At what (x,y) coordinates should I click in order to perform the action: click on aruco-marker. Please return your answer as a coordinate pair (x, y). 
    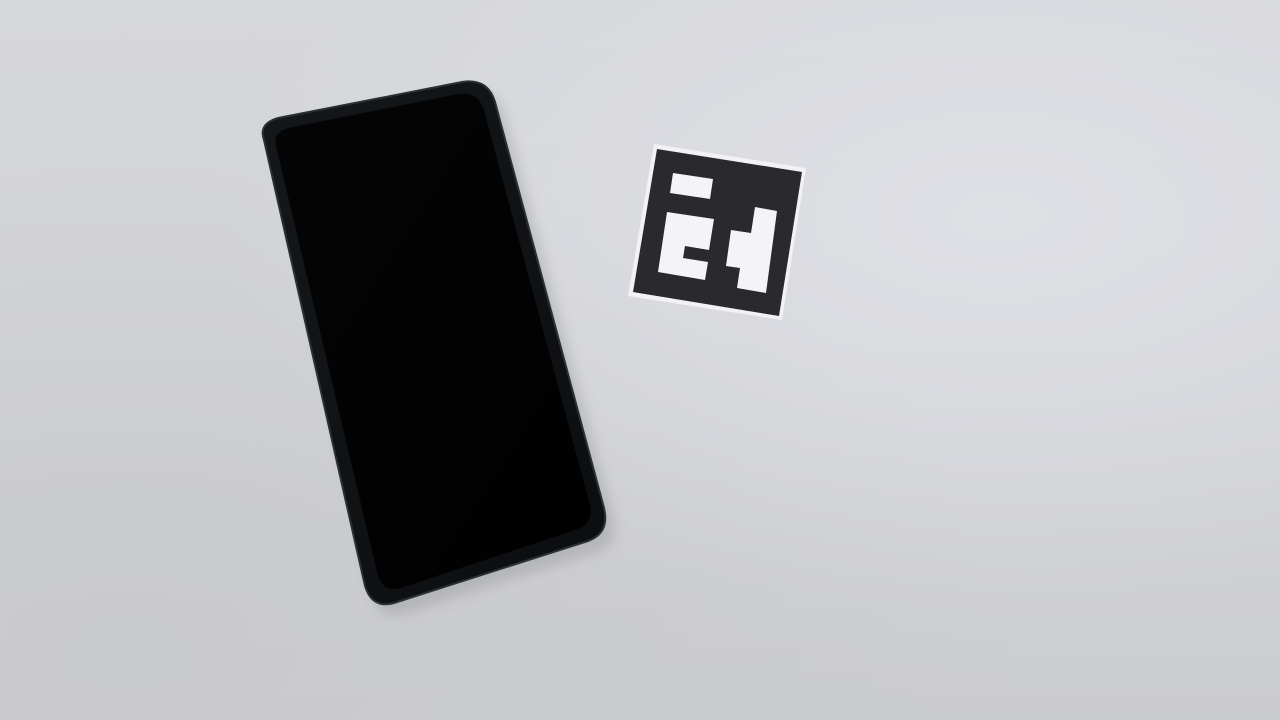
    Looking at the image, I should click on (717, 232).